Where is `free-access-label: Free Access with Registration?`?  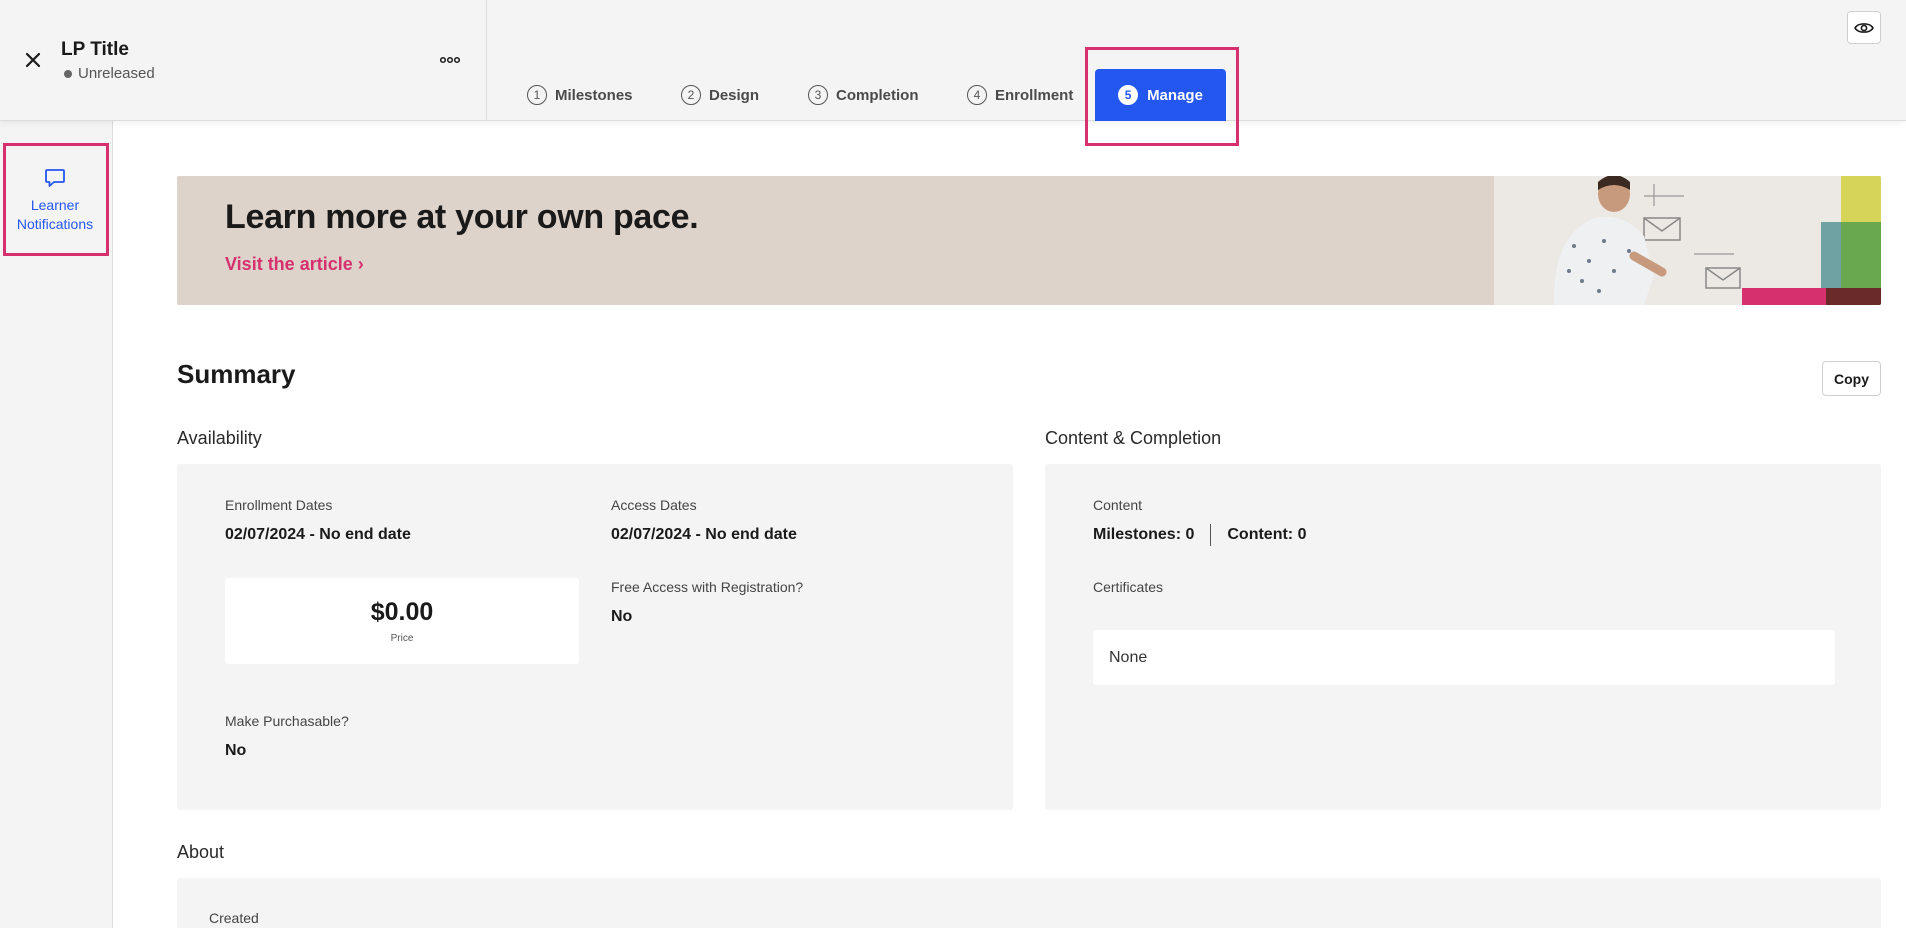 free-access-label: Free Access with Registration? is located at coordinates (707, 587).